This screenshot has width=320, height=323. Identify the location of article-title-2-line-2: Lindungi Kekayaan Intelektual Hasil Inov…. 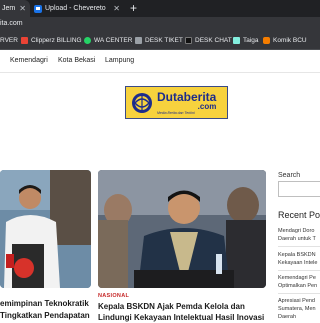
(181, 317).